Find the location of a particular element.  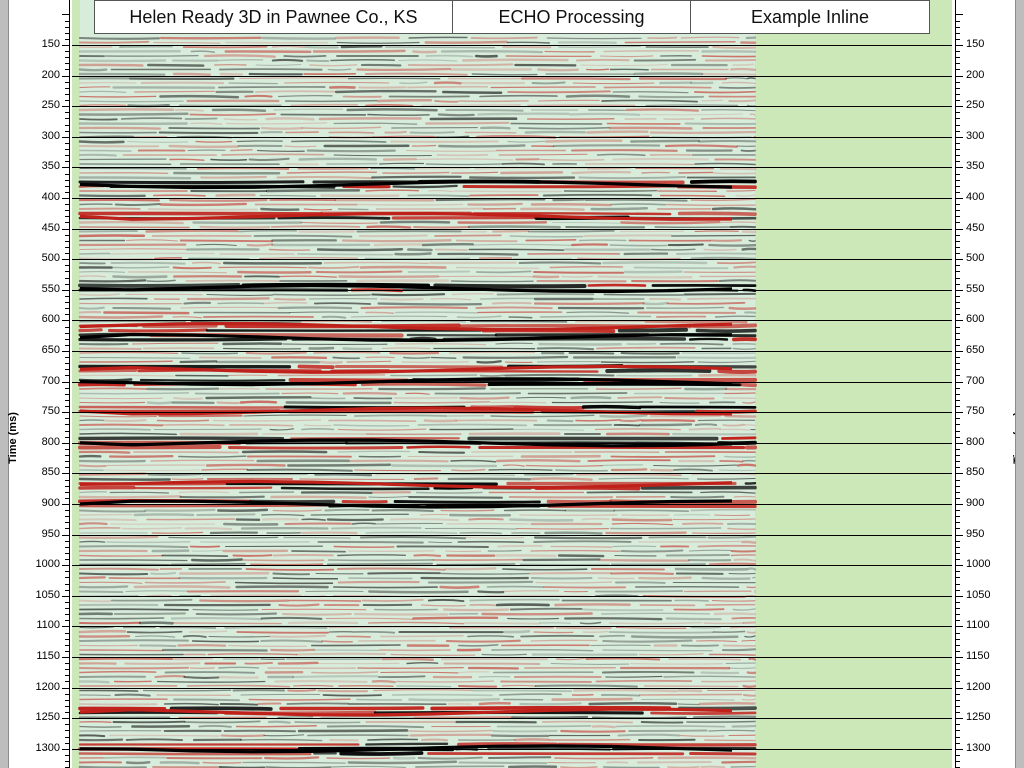

tick-label: 1000 is located at coordinates (47, 564).